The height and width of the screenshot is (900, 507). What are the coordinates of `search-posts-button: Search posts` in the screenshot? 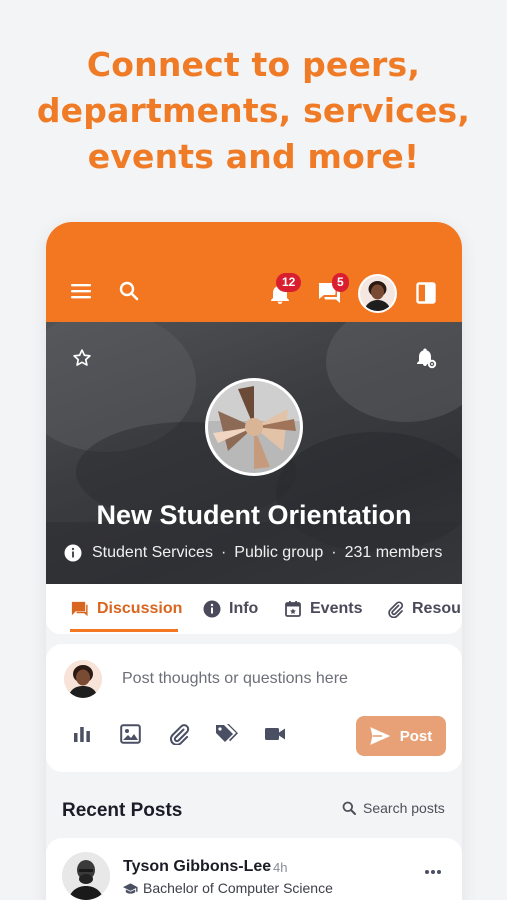 It's located at (393, 808).